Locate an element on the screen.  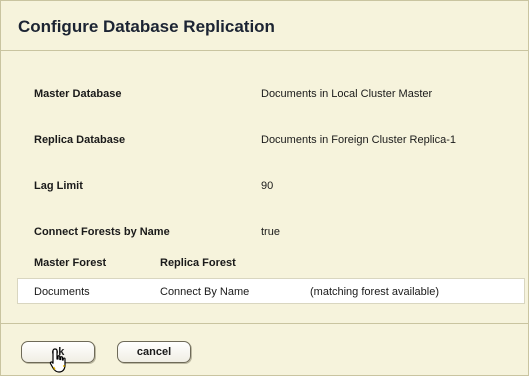
master-forest-header: Master Forest is located at coordinates (70, 263).